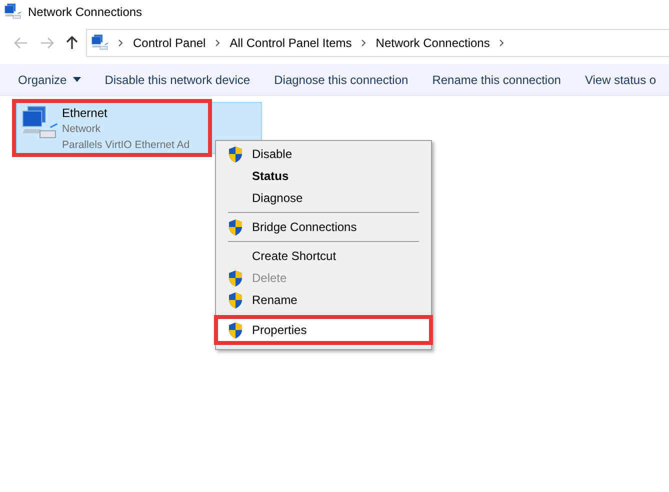 This screenshot has width=669, height=492. I want to click on breadcrumb: Network Connections, so click(433, 43).